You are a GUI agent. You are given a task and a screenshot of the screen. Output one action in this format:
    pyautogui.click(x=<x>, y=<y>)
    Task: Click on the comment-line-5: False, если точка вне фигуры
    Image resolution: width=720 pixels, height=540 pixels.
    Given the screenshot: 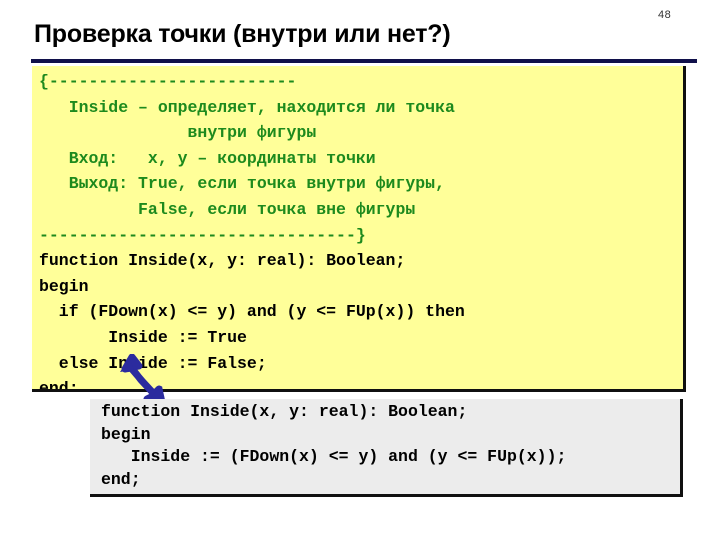 What is the action you would take?
    pyautogui.click(x=227, y=209)
    